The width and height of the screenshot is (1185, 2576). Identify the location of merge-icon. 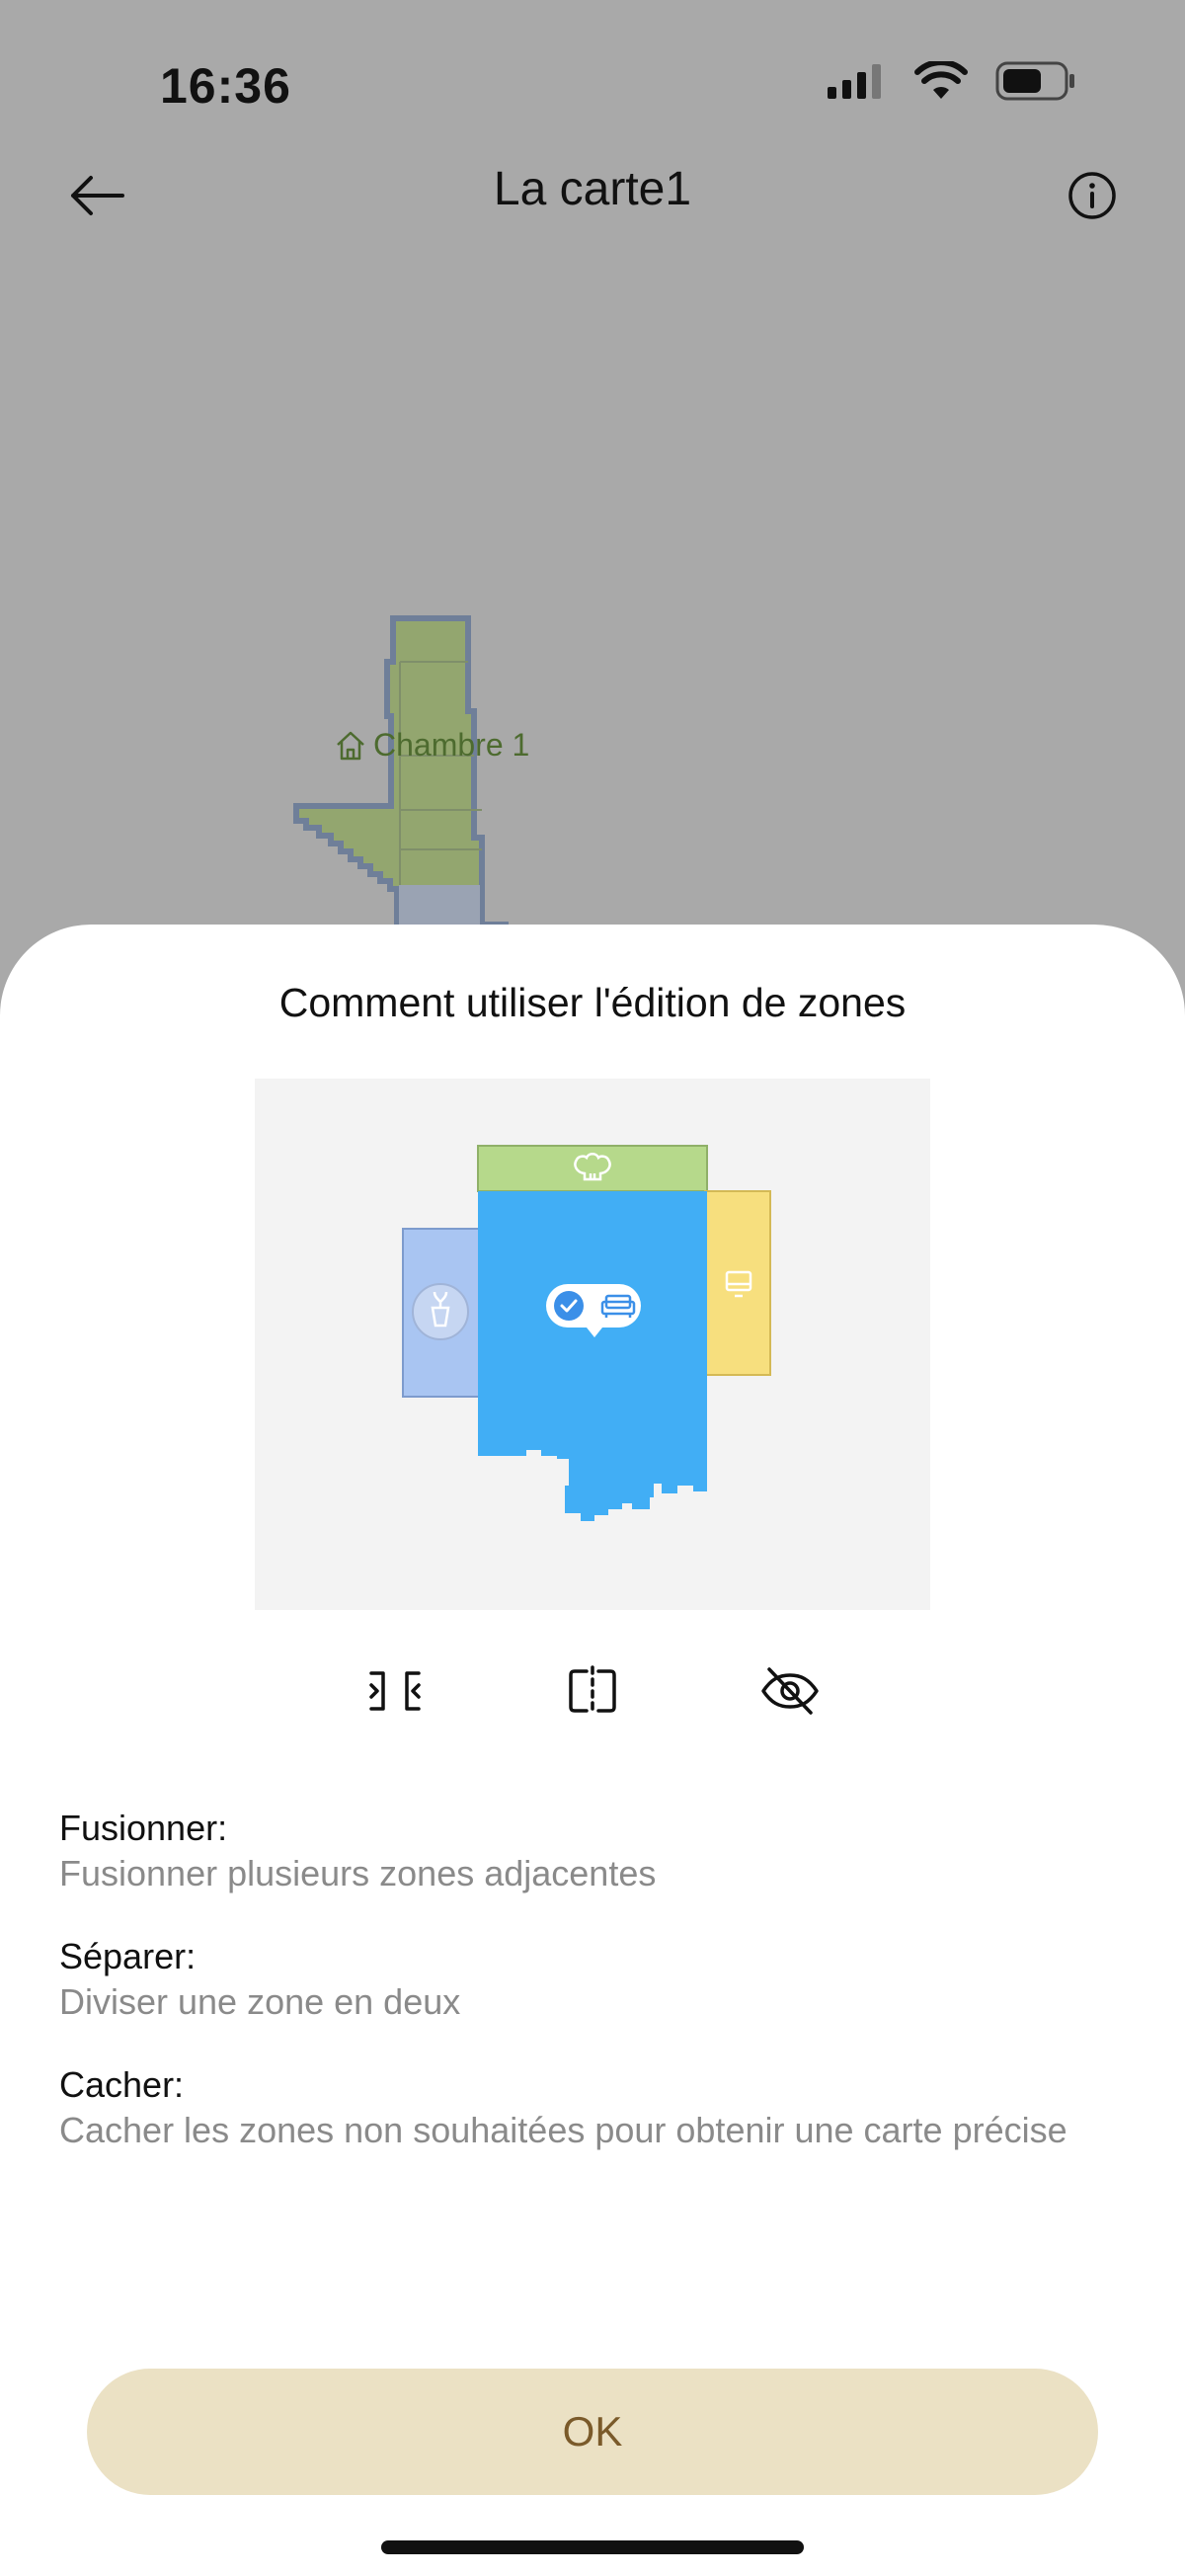
(395, 1691).